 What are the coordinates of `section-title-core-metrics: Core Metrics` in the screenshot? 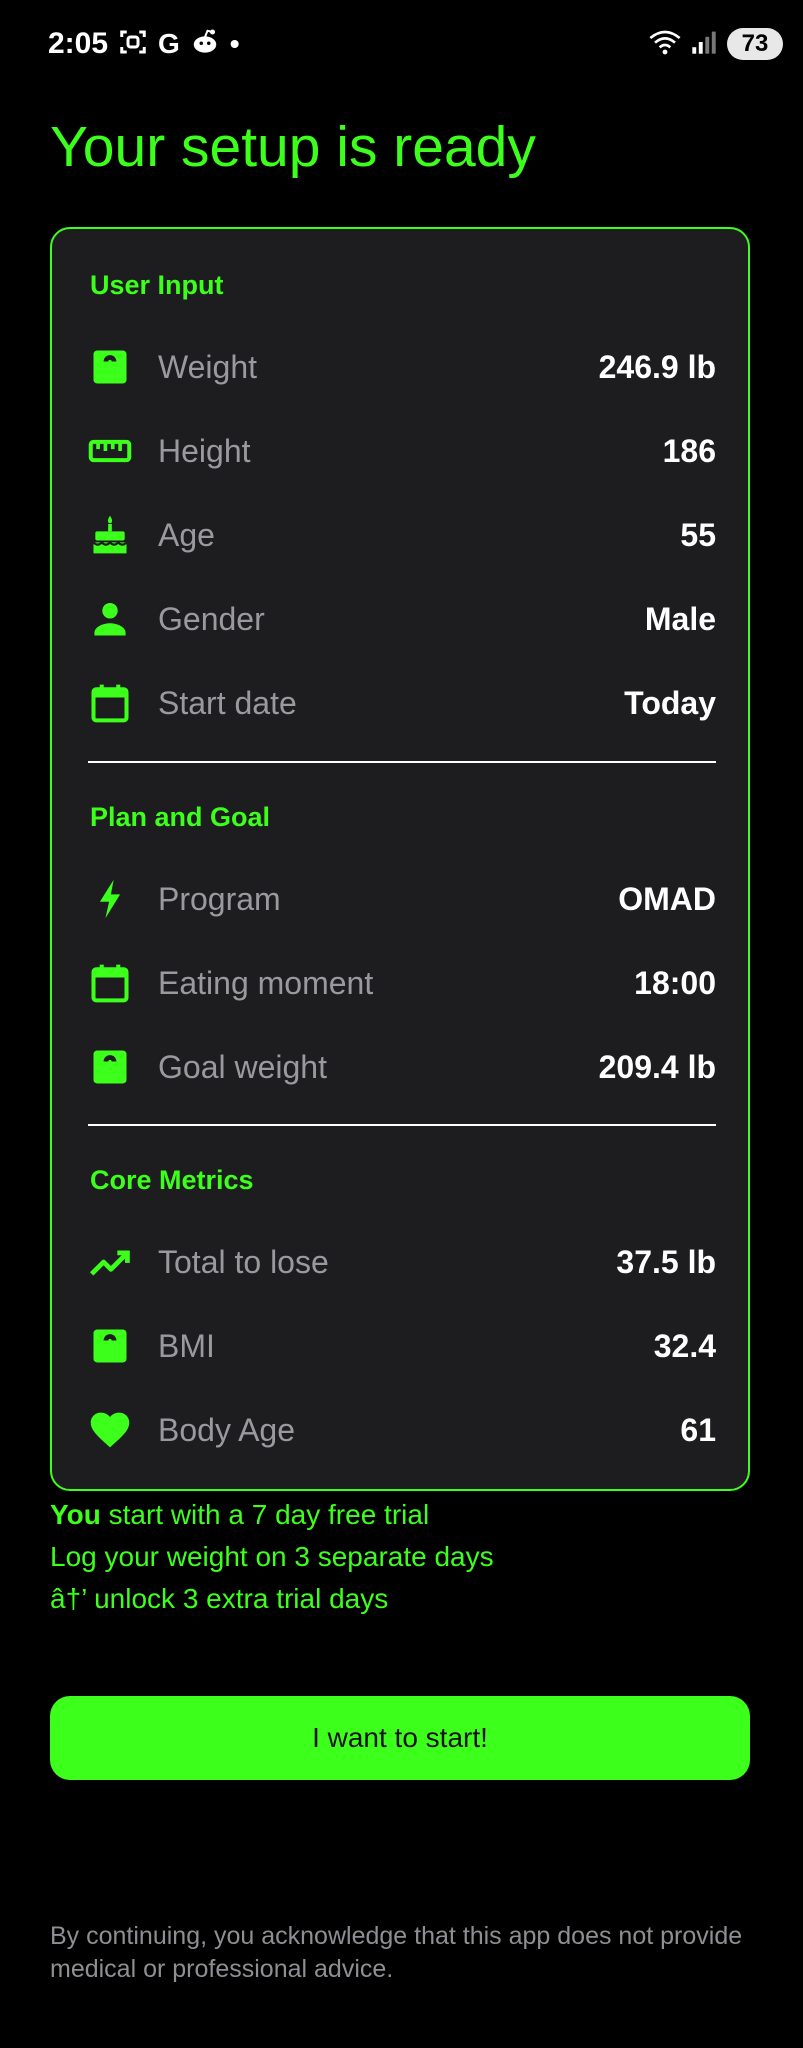 It's located at (172, 1180).